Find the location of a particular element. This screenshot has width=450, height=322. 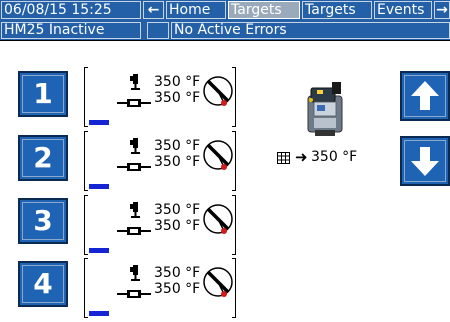

zone-readout-2: 350 °F 350 °F is located at coordinates (160, 161).